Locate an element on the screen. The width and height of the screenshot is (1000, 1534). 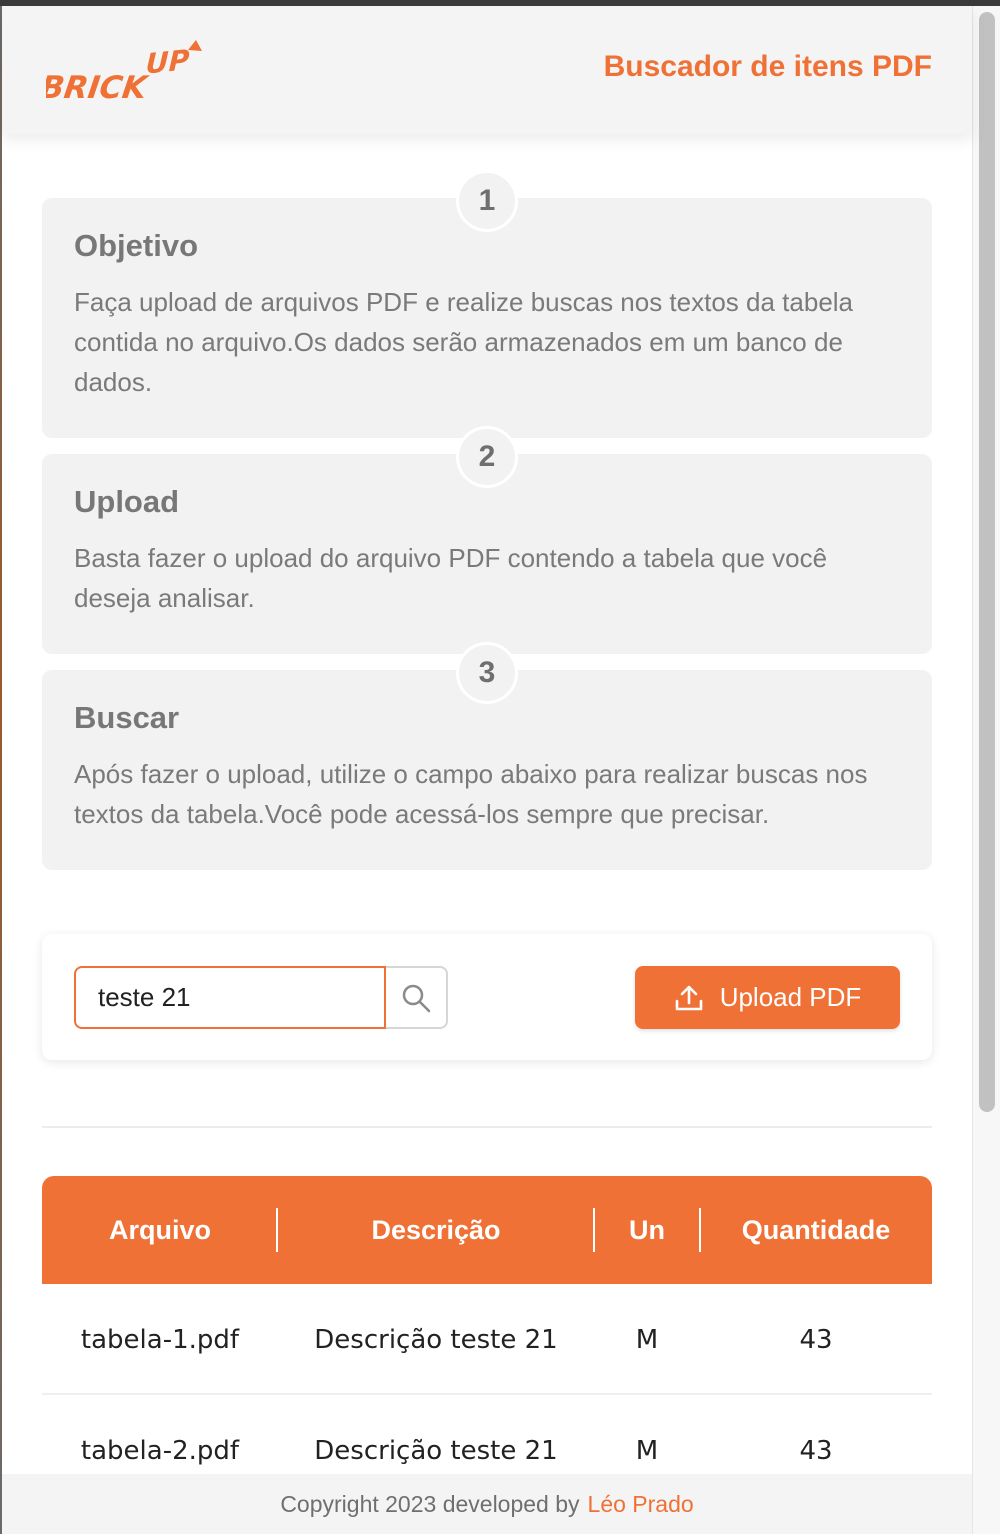
column-header-arquivo: Arquivo is located at coordinates (160, 1230).